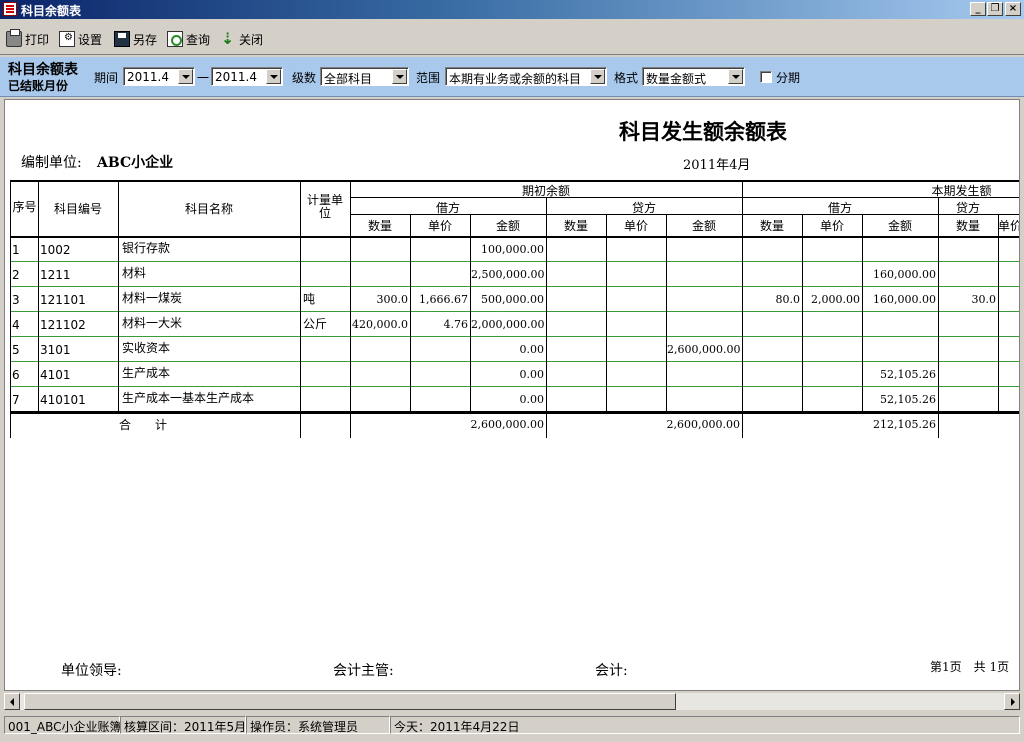 The height and width of the screenshot is (742, 1024). What do you see at coordinates (379, 226) in the screenshot?
I see `header-qty: 数量` at bounding box center [379, 226].